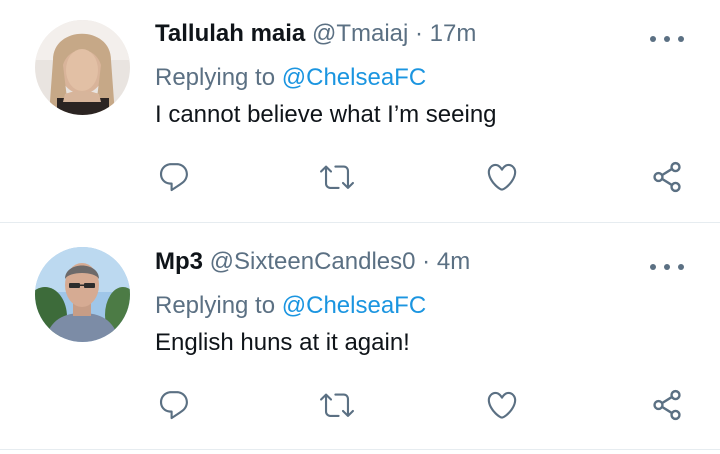 This screenshot has height=454, width=720. I want to click on user-handle: @SixteenCandles0, so click(313, 261).